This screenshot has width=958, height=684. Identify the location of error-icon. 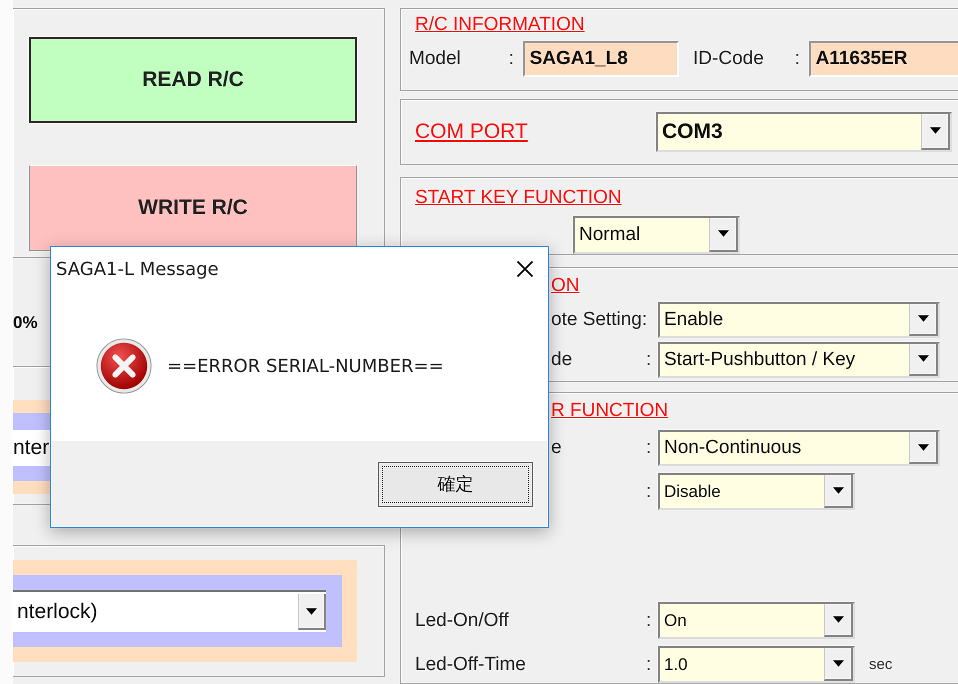
(124, 366).